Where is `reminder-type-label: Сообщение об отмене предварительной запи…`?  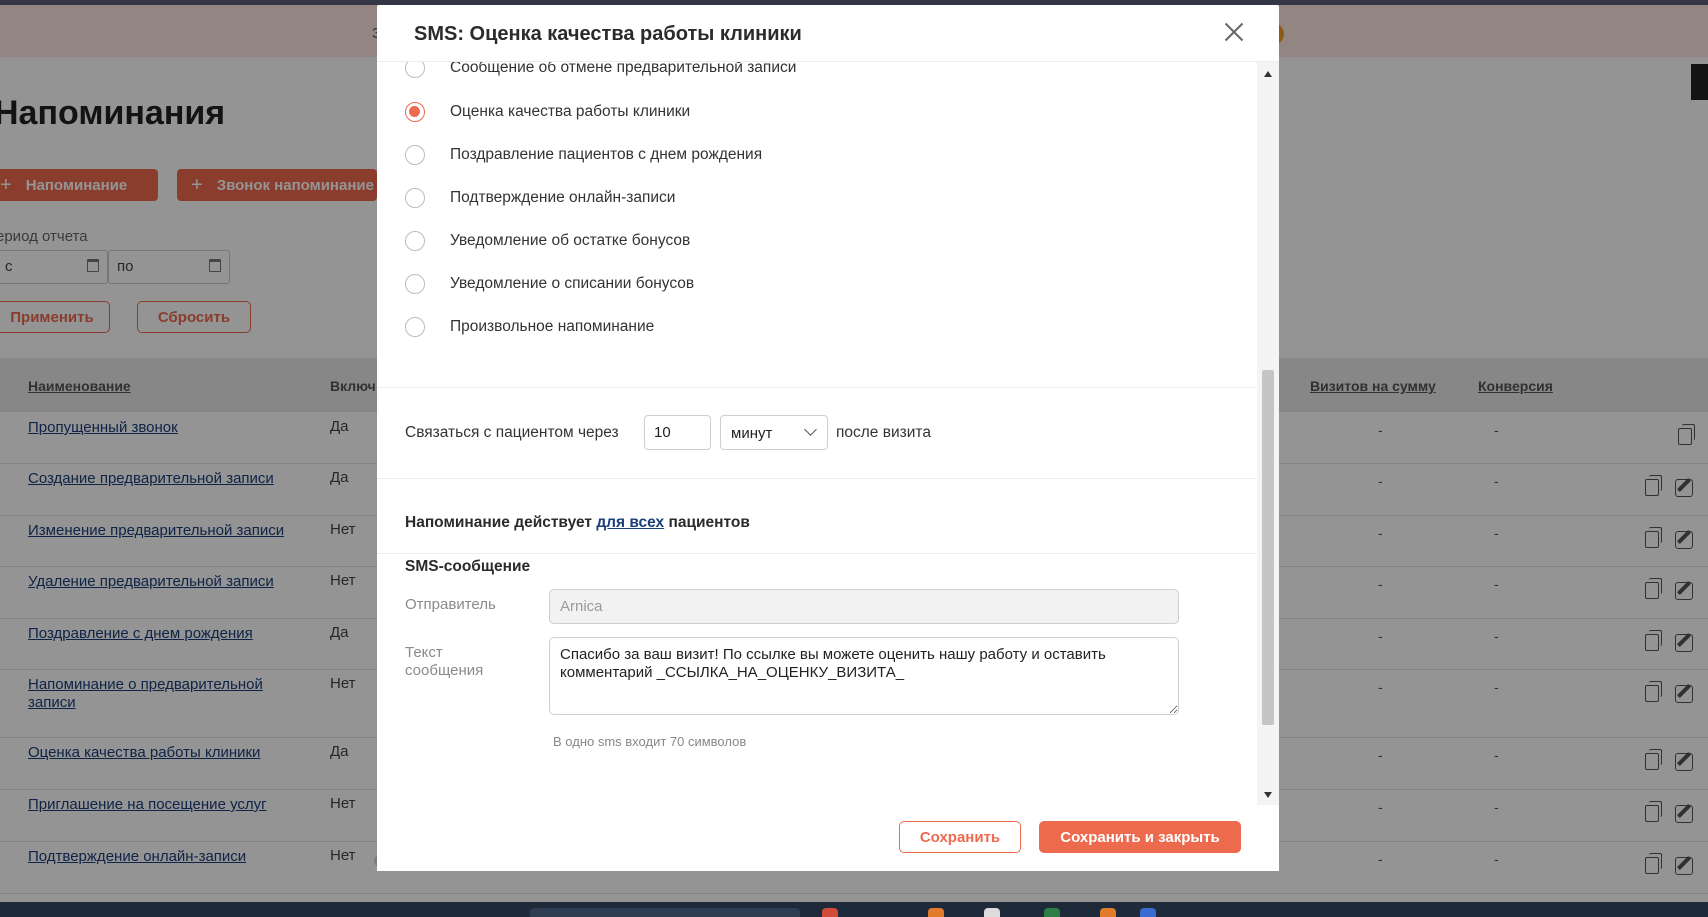 reminder-type-label: Сообщение об отмене предварительной запи… is located at coordinates (623, 69).